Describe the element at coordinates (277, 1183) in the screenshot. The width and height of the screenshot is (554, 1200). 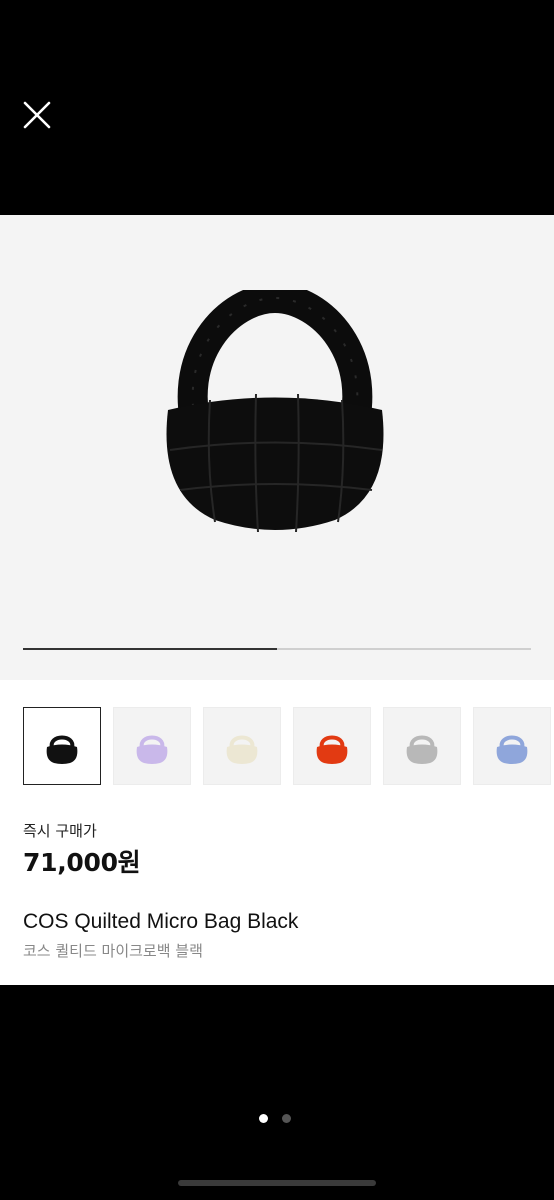
I see `home-indicator` at that location.